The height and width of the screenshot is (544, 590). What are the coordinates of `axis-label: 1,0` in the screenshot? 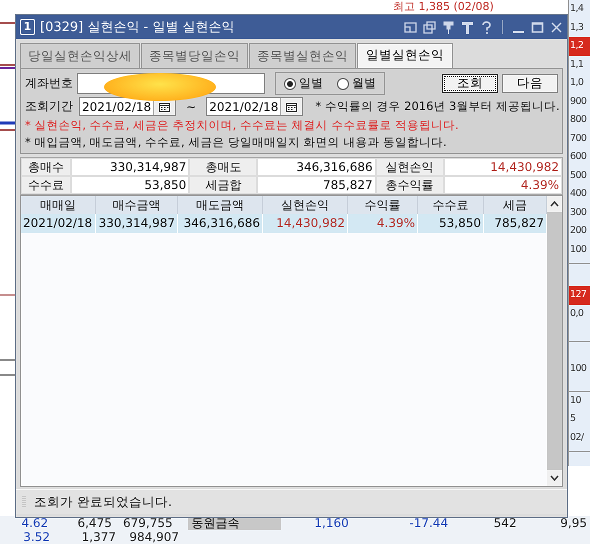 It's located at (576, 83).